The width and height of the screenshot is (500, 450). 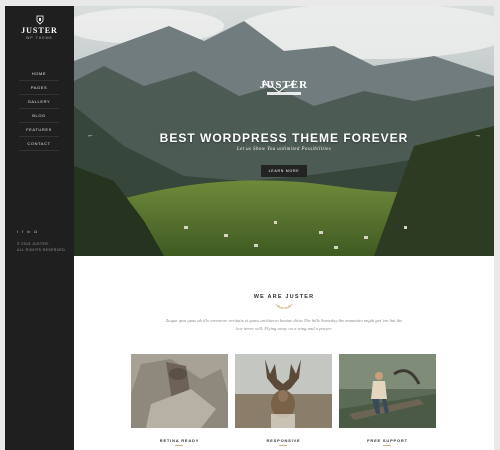 What do you see at coordinates (39, 88) in the screenshot?
I see `nav-item-pages: PAGES` at bounding box center [39, 88].